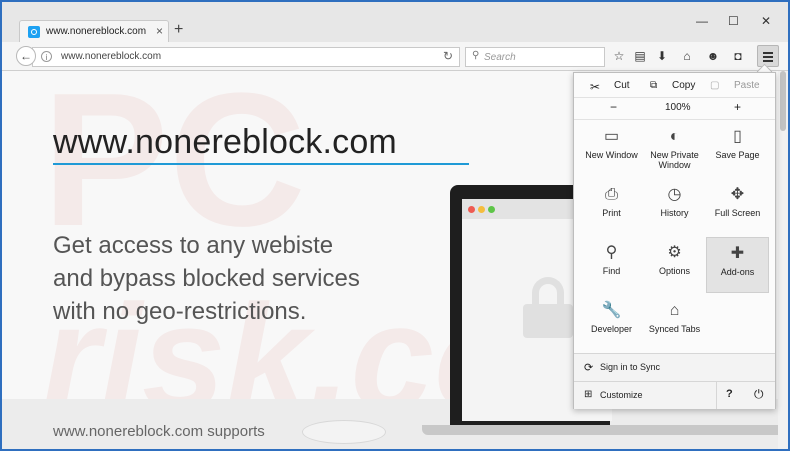 The height and width of the screenshot is (451, 790). I want to click on cut-button: Cut, so click(622, 85).